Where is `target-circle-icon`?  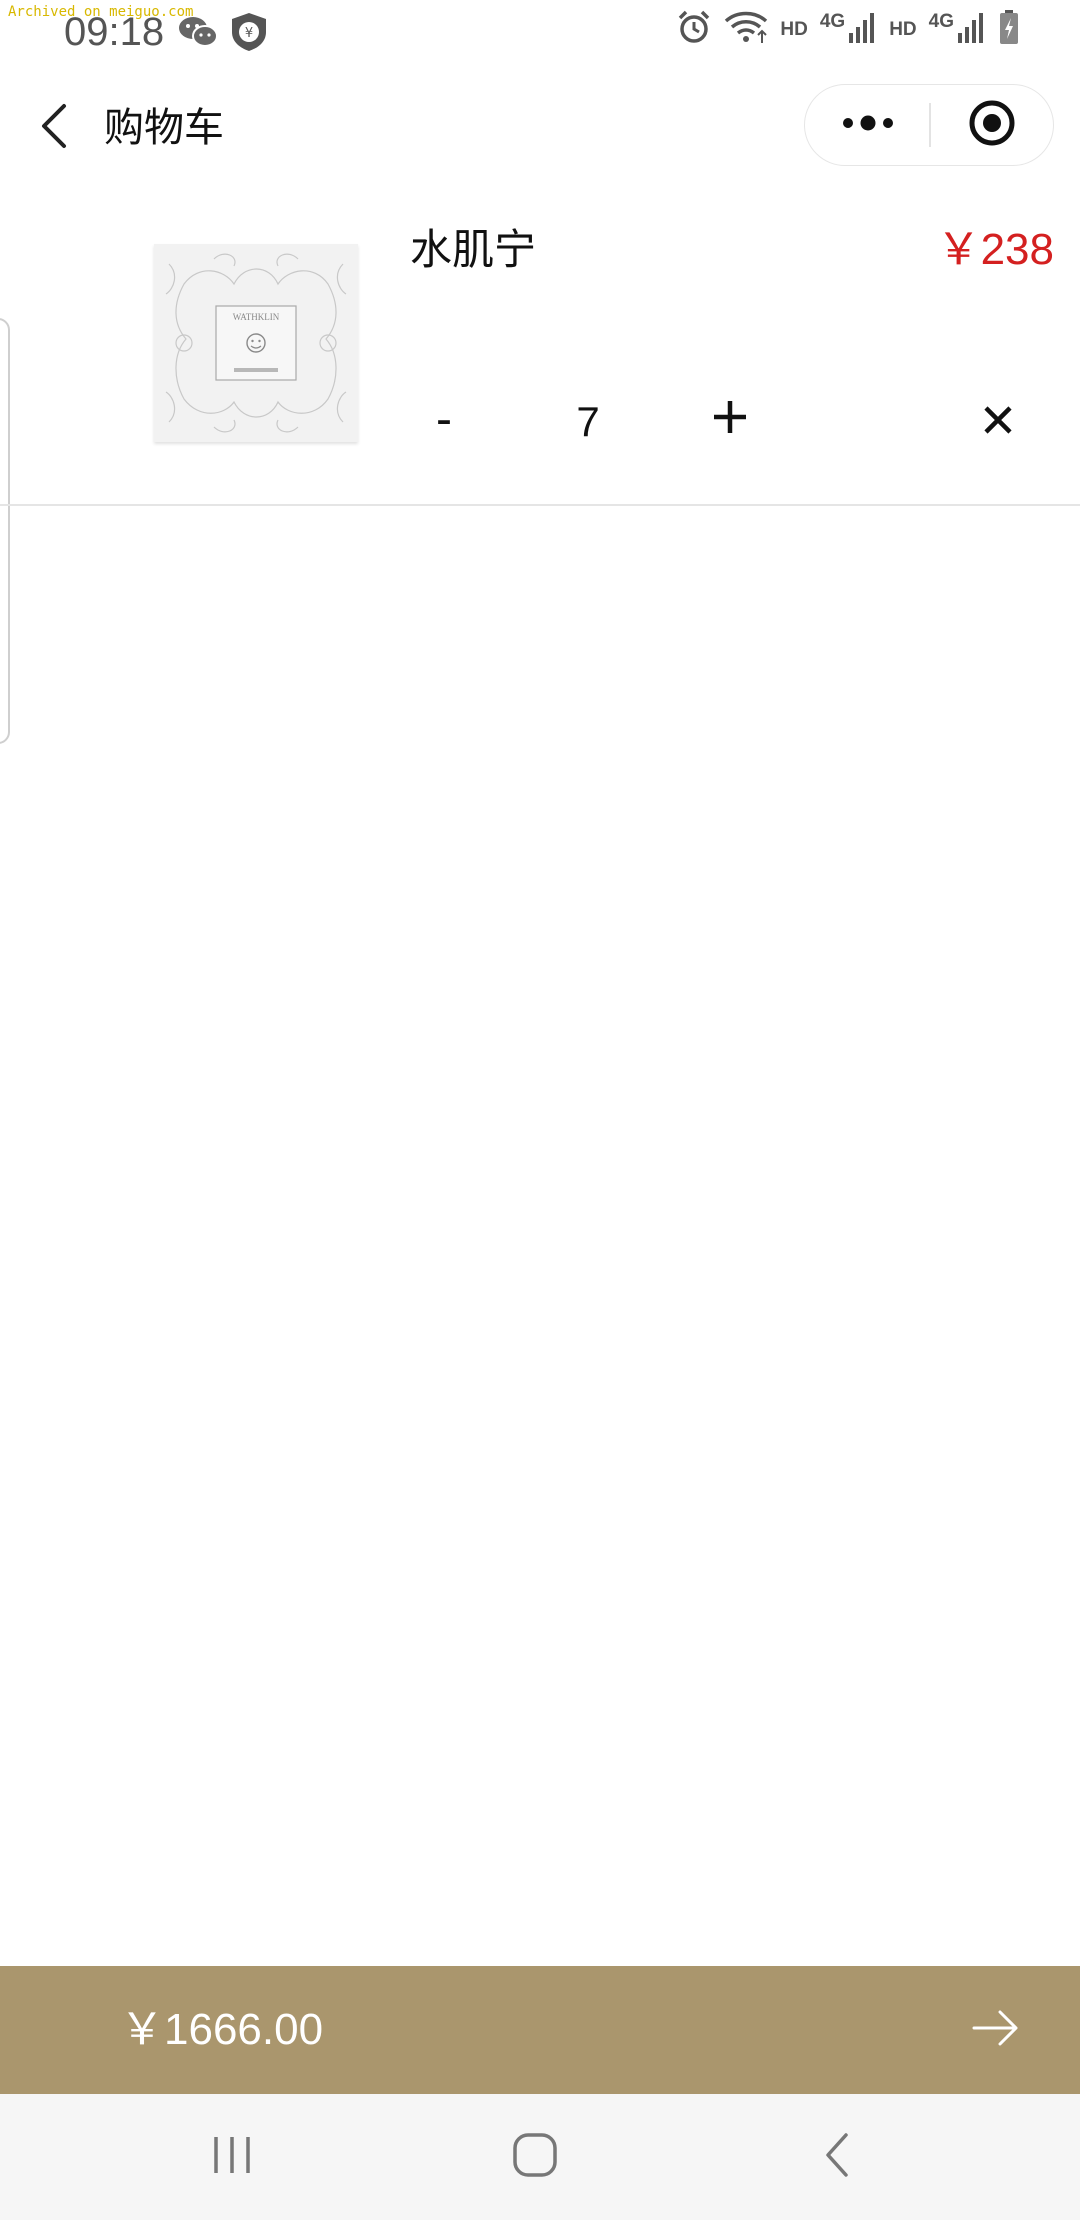
target-circle-icon is located at coordinates (992, 125).